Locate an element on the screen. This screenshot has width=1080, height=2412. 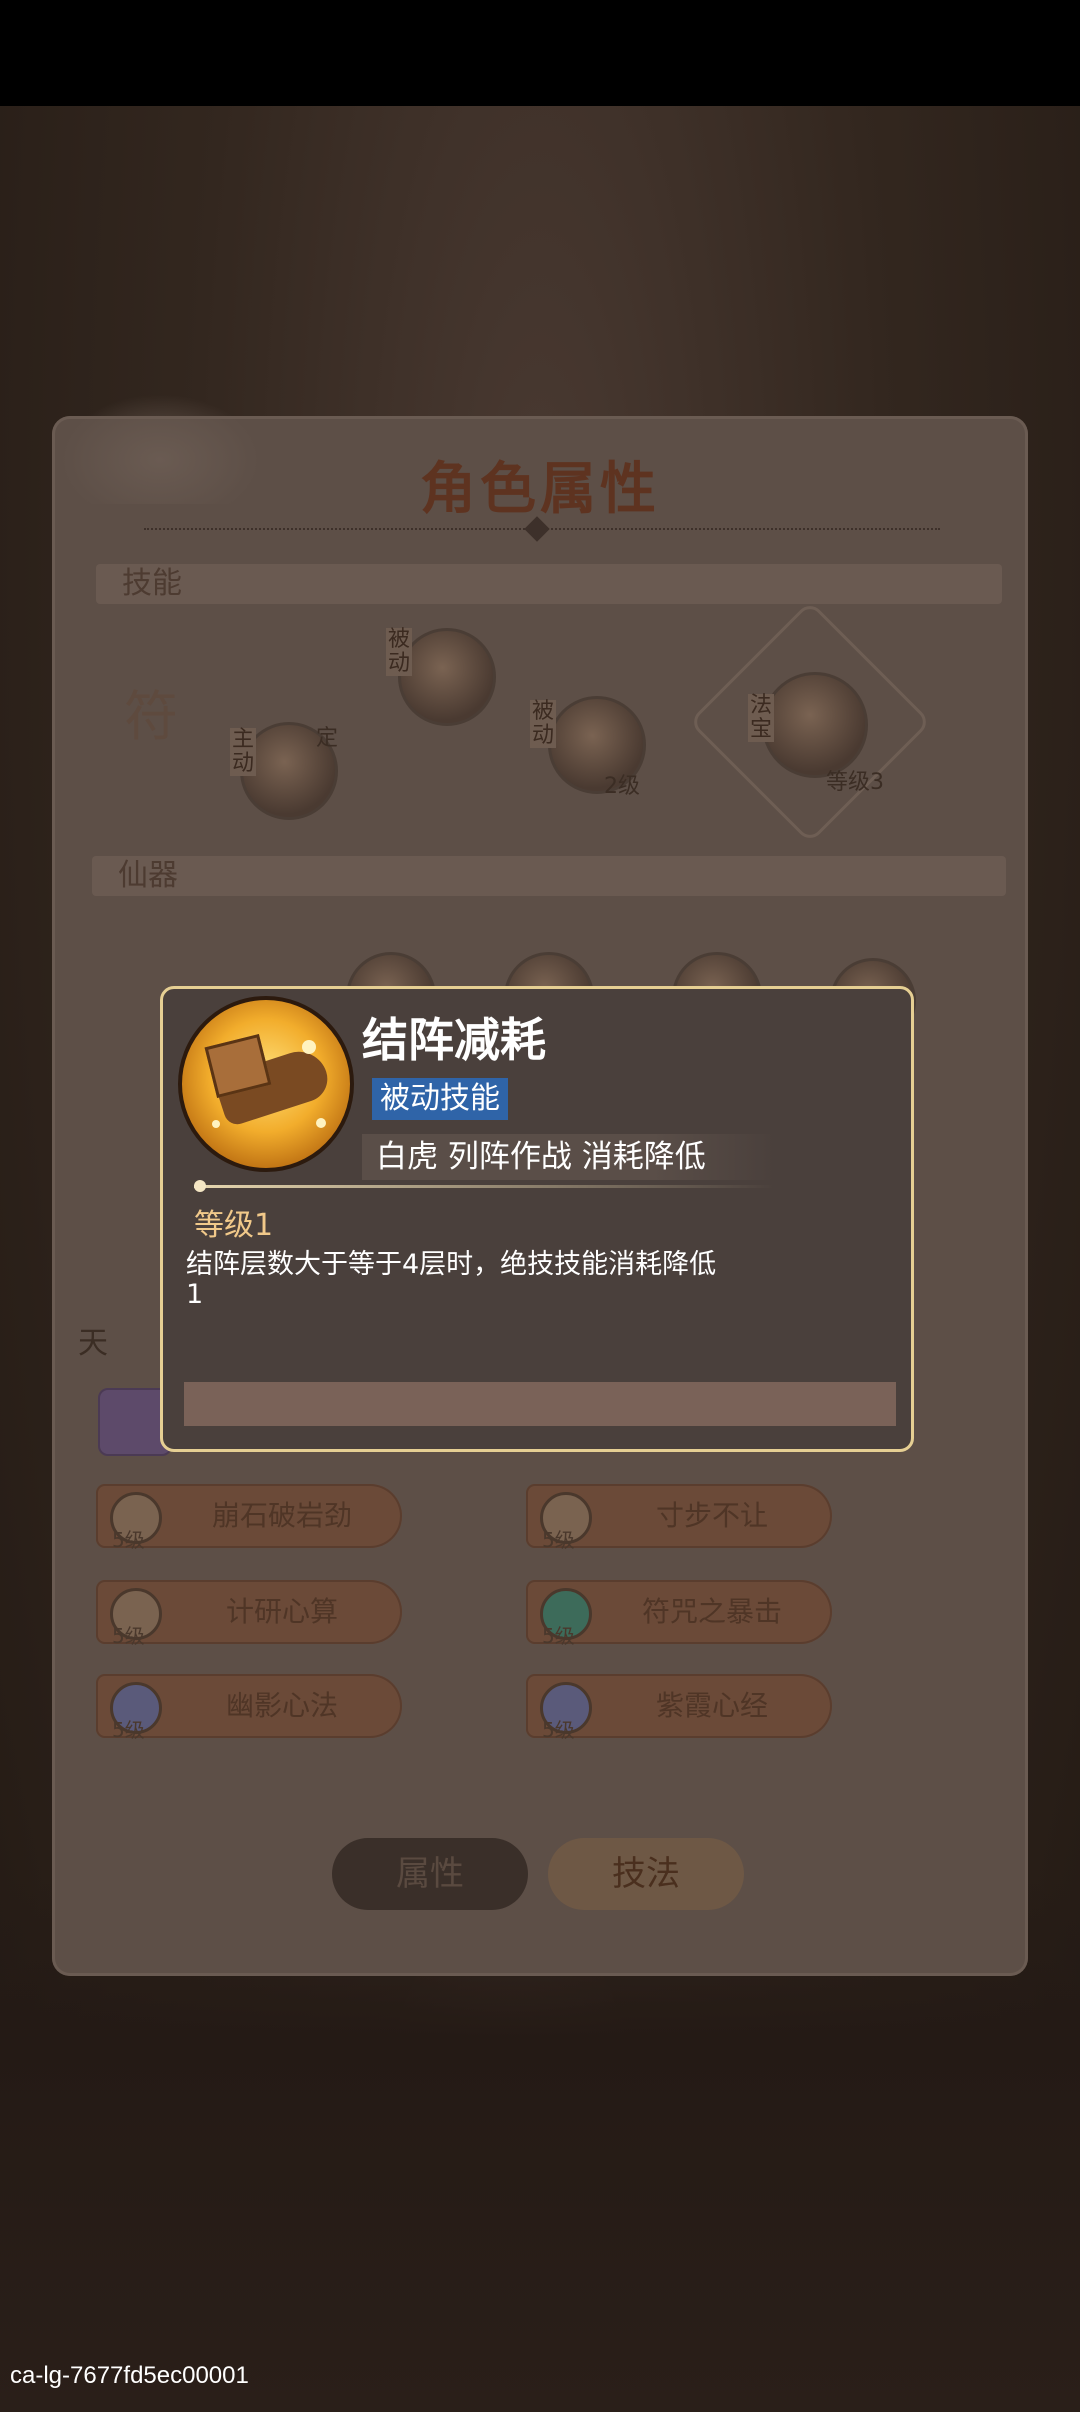
section-artifacts-label: 仙器 is located at coordinates (148, 875).